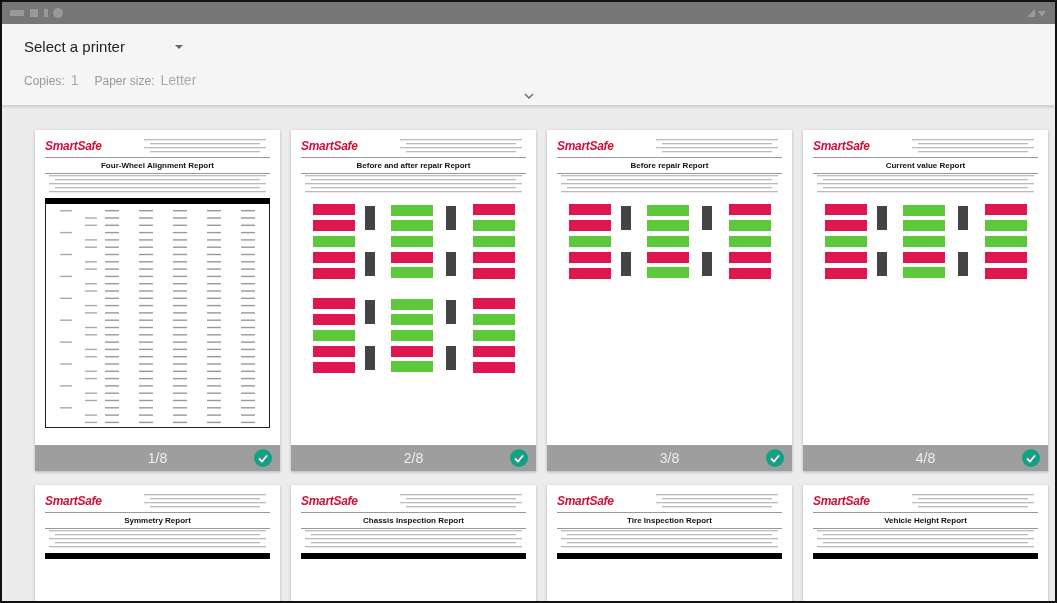 This screenshot has height=603, width=1057. Describe the element at coordinates (669, 166) in the screenshot. I see `report-title: Before repair Report` at that location.